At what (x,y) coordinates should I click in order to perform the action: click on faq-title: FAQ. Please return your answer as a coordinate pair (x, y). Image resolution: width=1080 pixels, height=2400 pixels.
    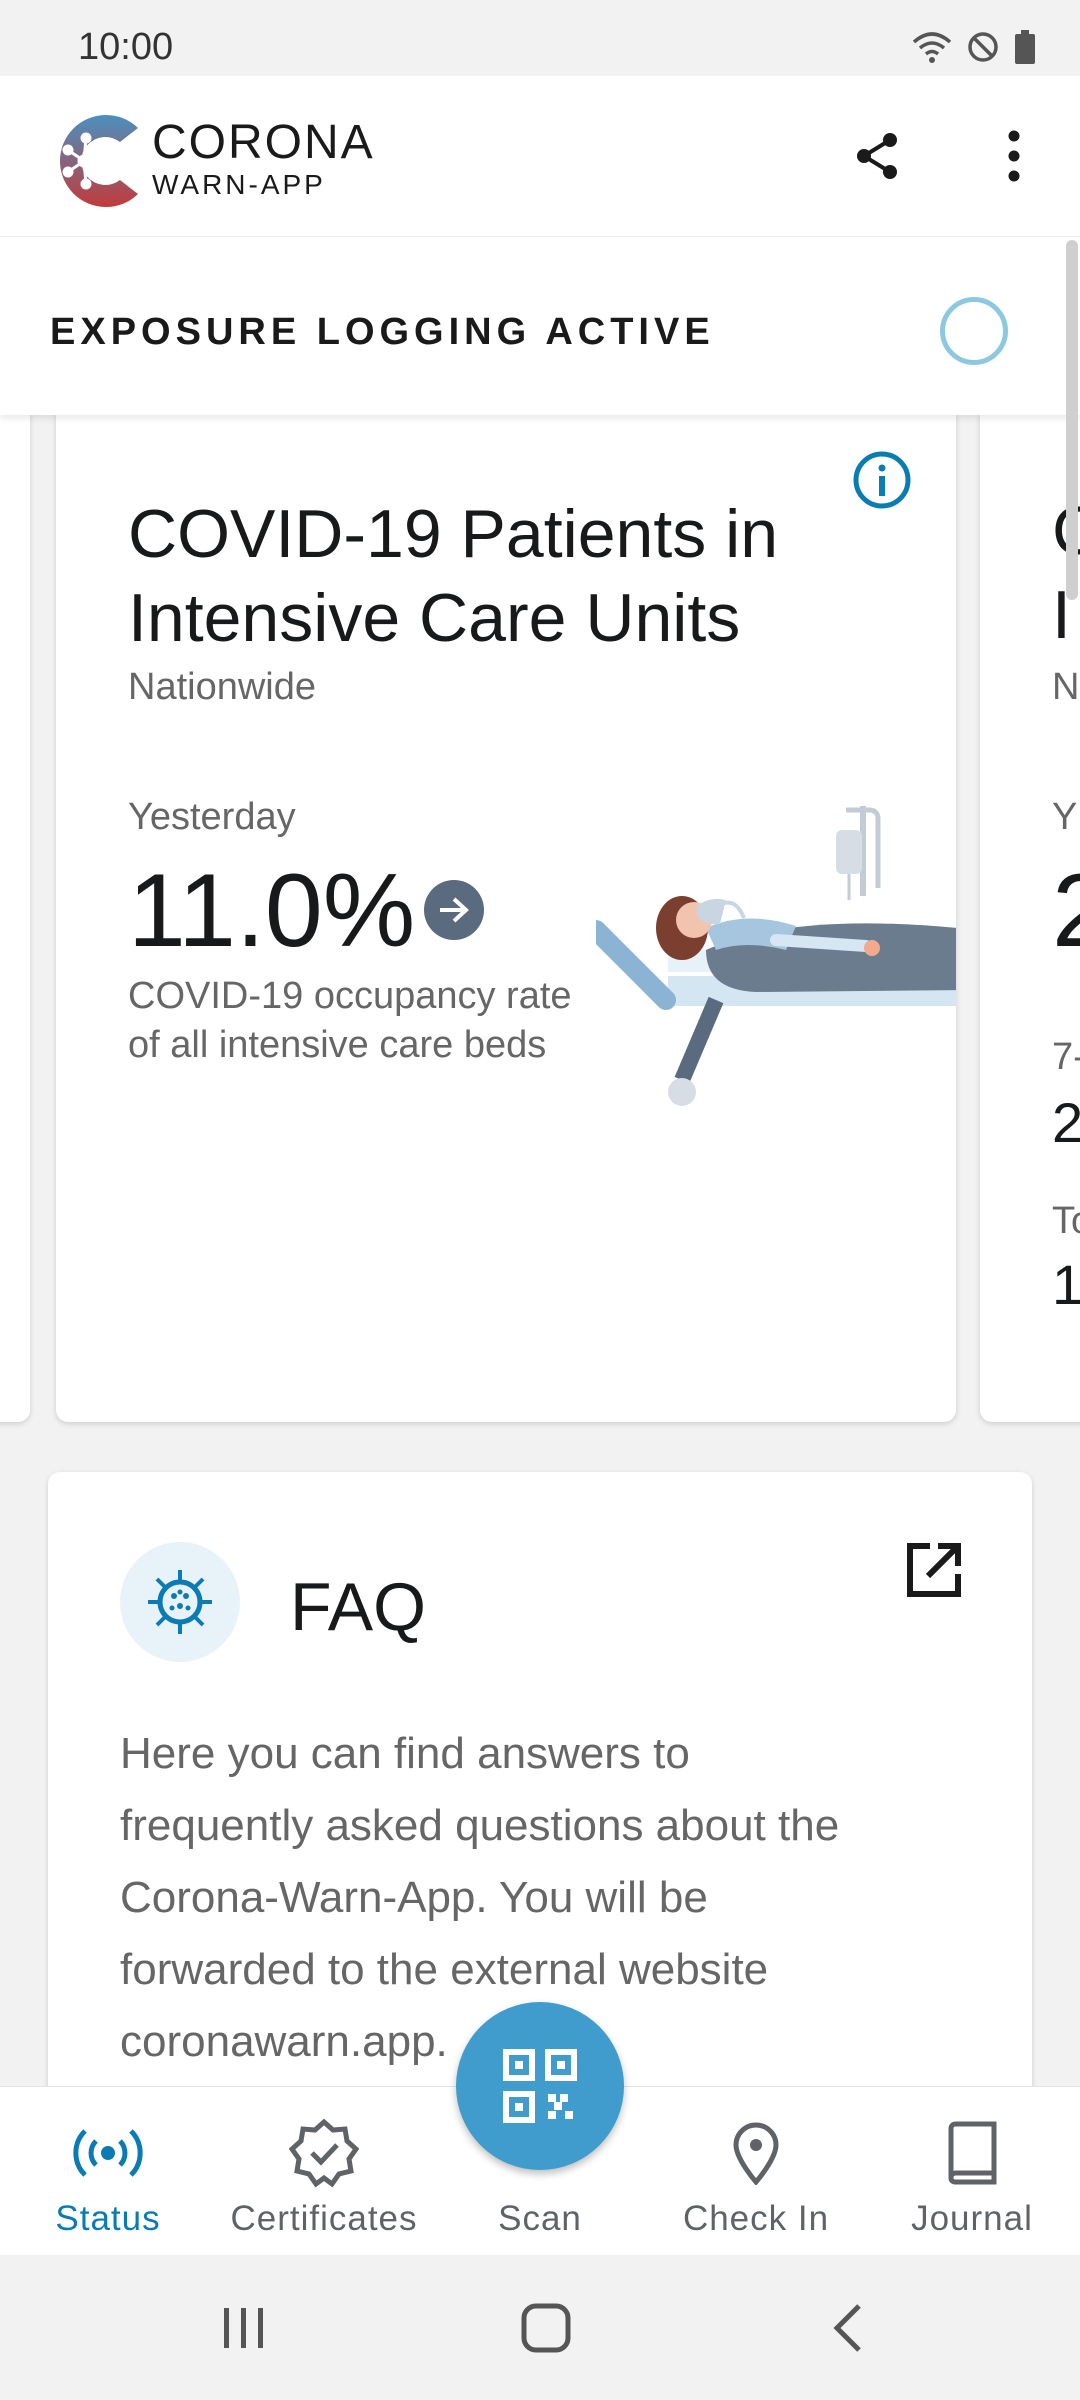
    Looking at the image, I should click on (358, 1607).